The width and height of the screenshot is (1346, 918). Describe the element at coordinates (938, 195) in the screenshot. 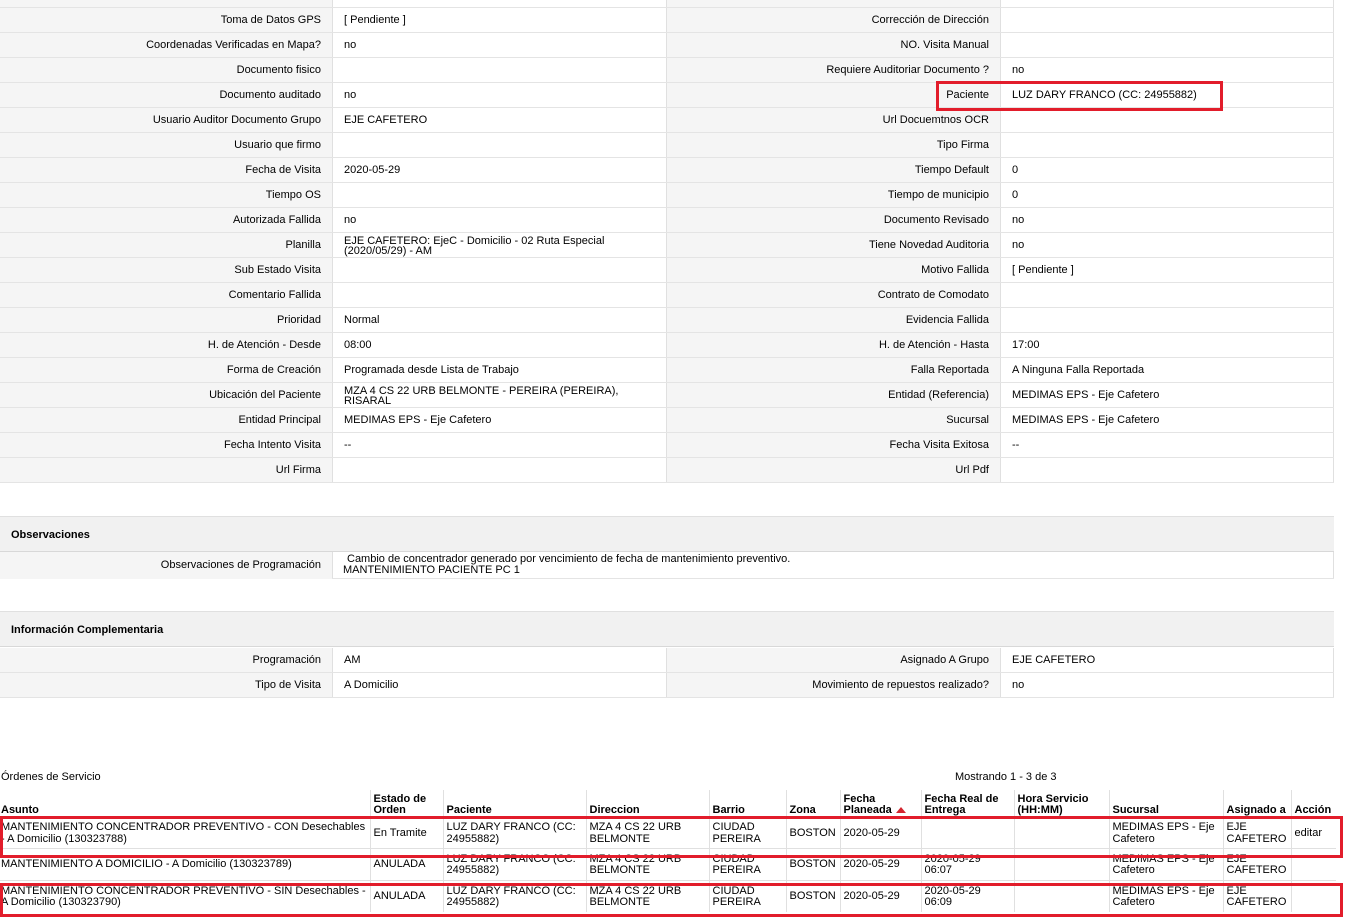

I see `cell-text: Tiempo de municipio` at that location.